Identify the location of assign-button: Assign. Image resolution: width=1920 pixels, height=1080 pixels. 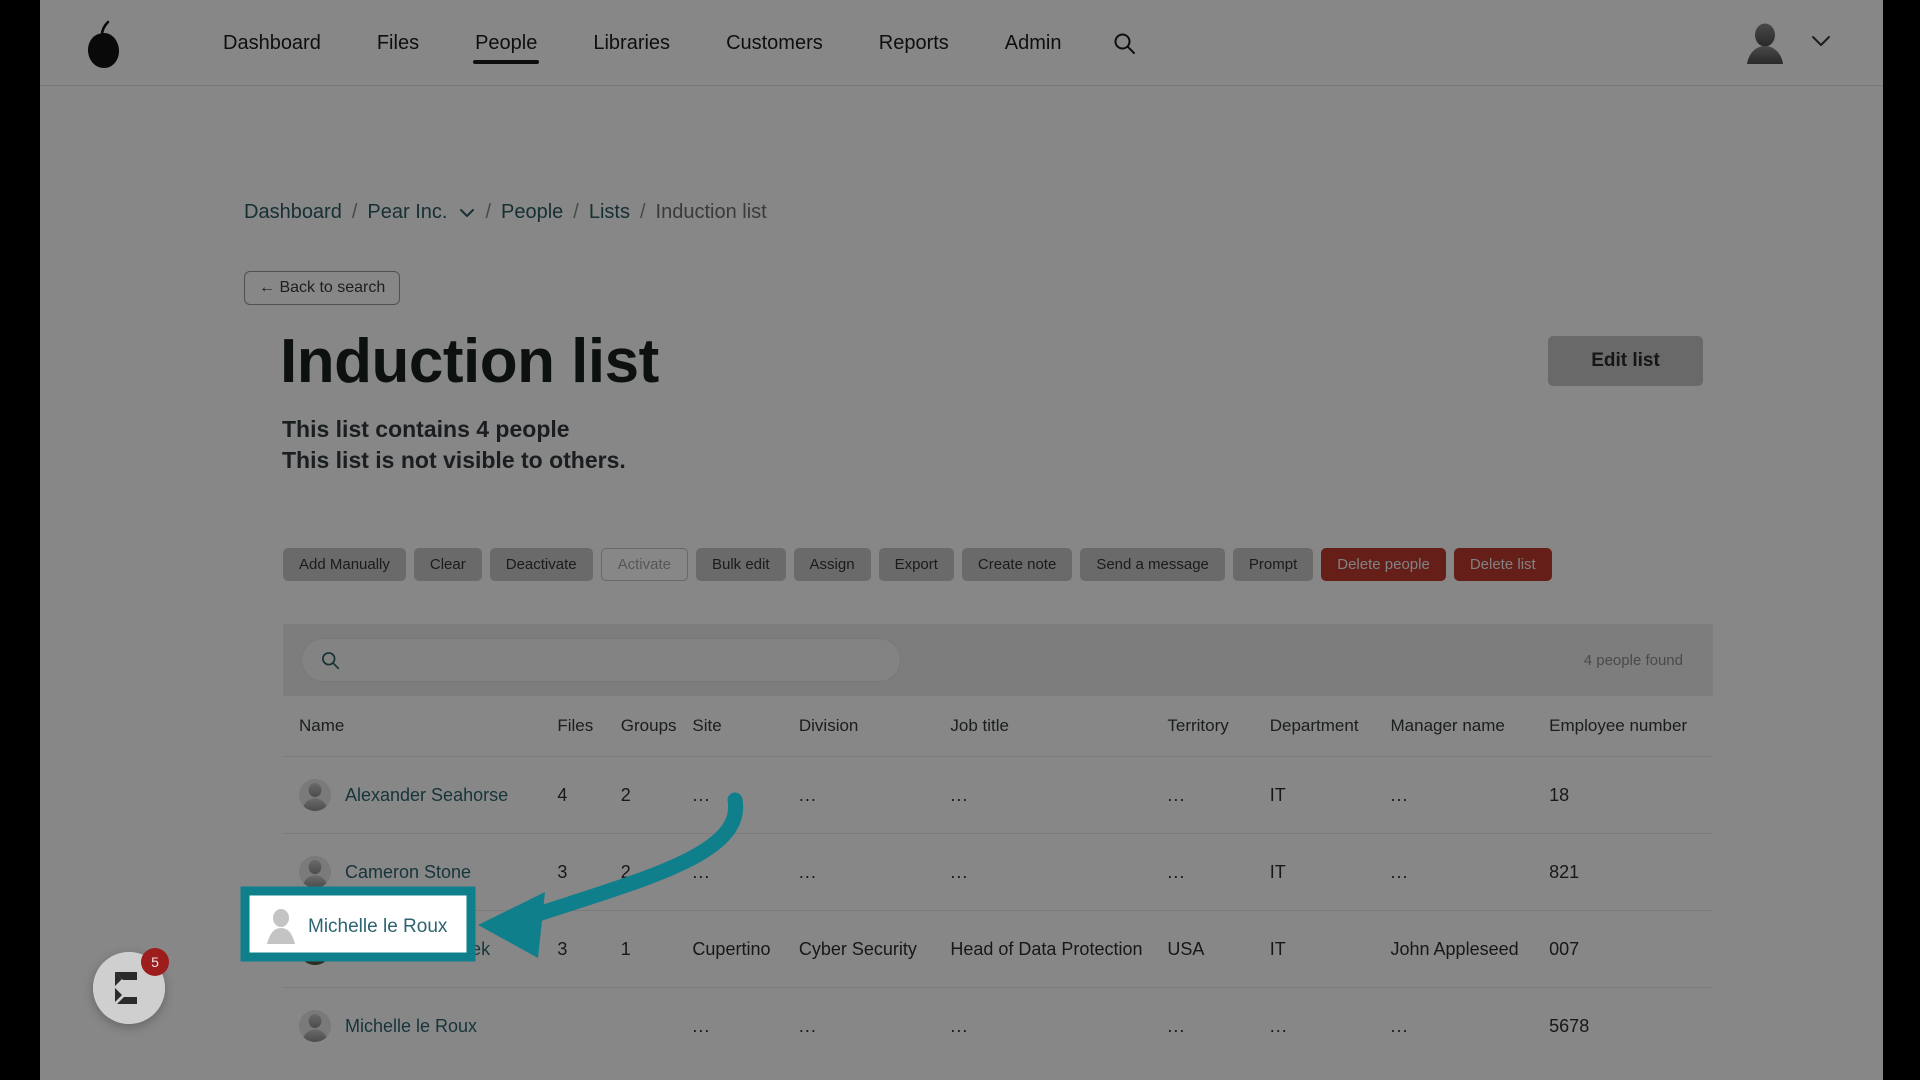
(832, 564).